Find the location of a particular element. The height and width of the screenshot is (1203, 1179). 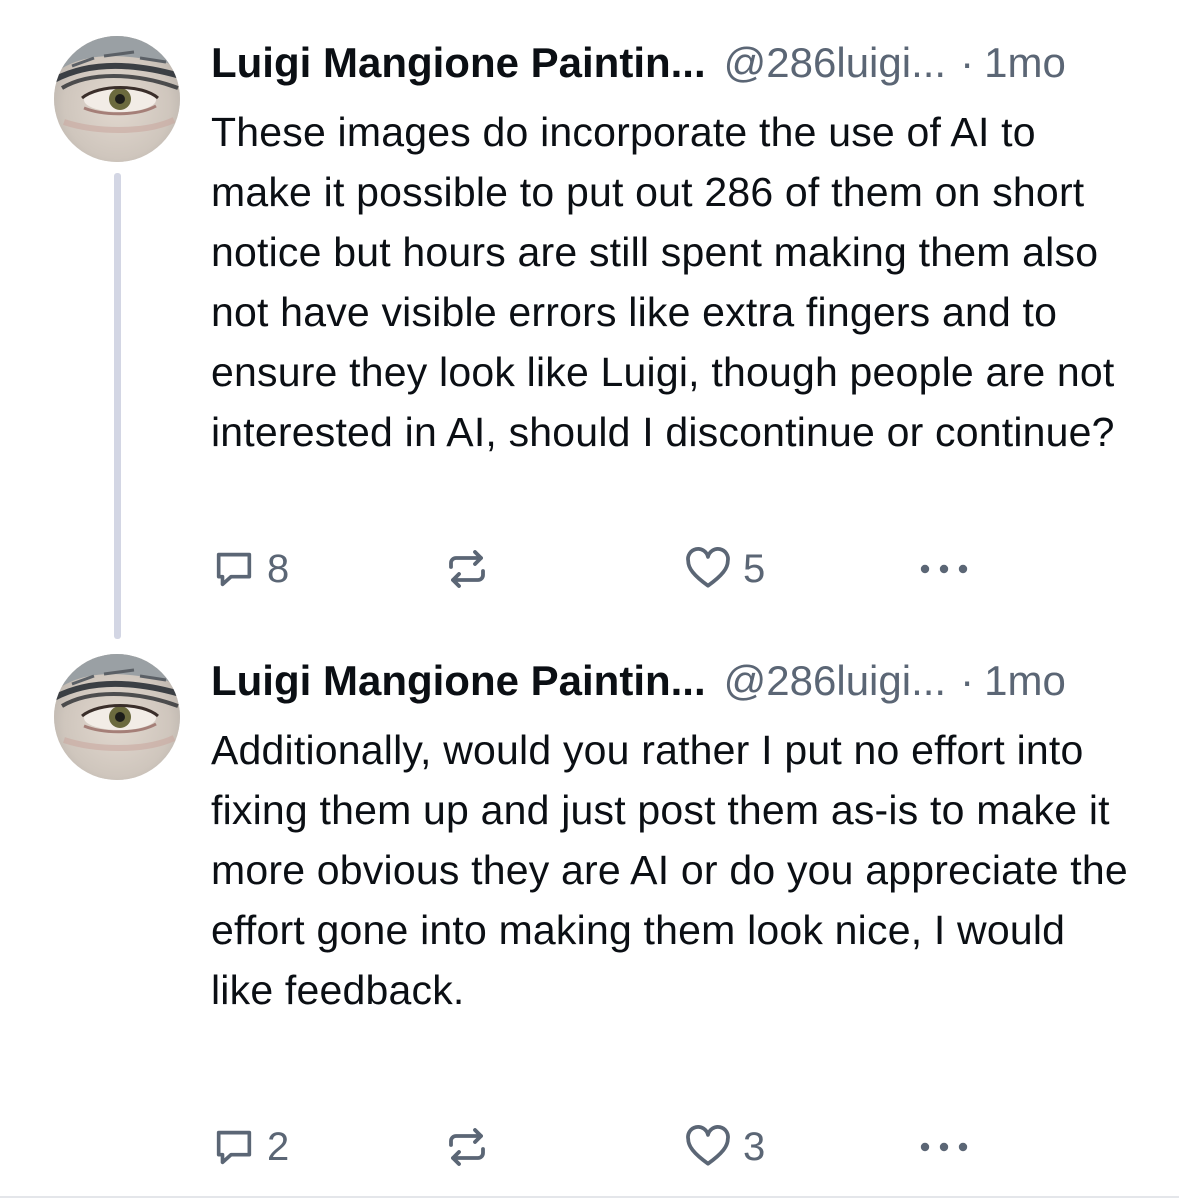

reply-button: 8 is located at coordinates (250, 569).